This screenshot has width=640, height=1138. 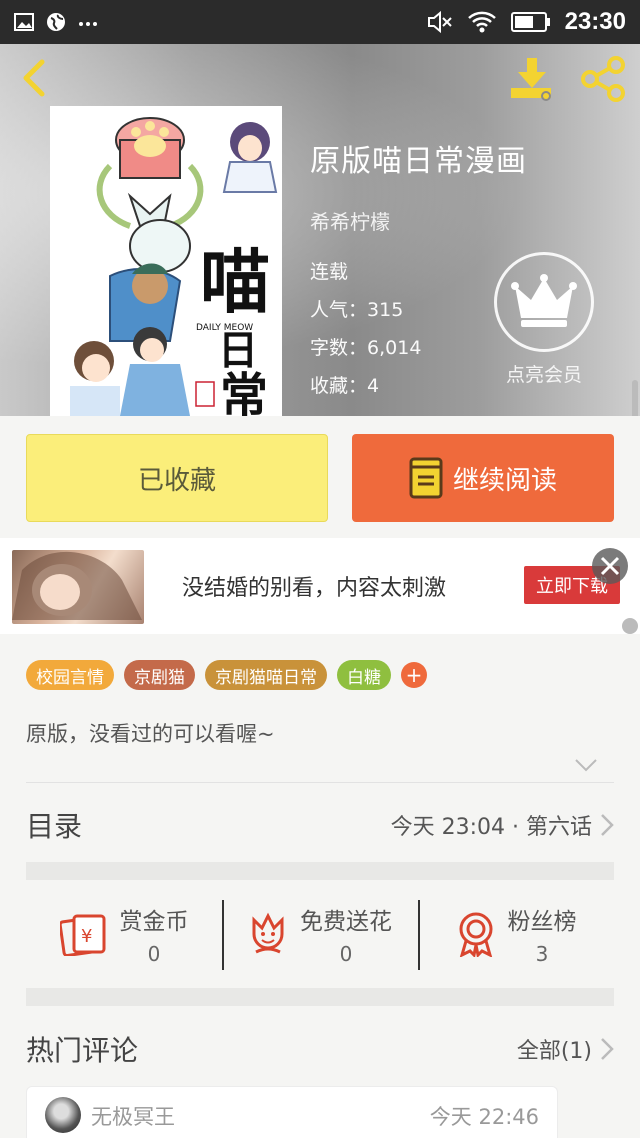 I want to click on tag-campus-romance: 校园言情, so click(x=70, y=675).